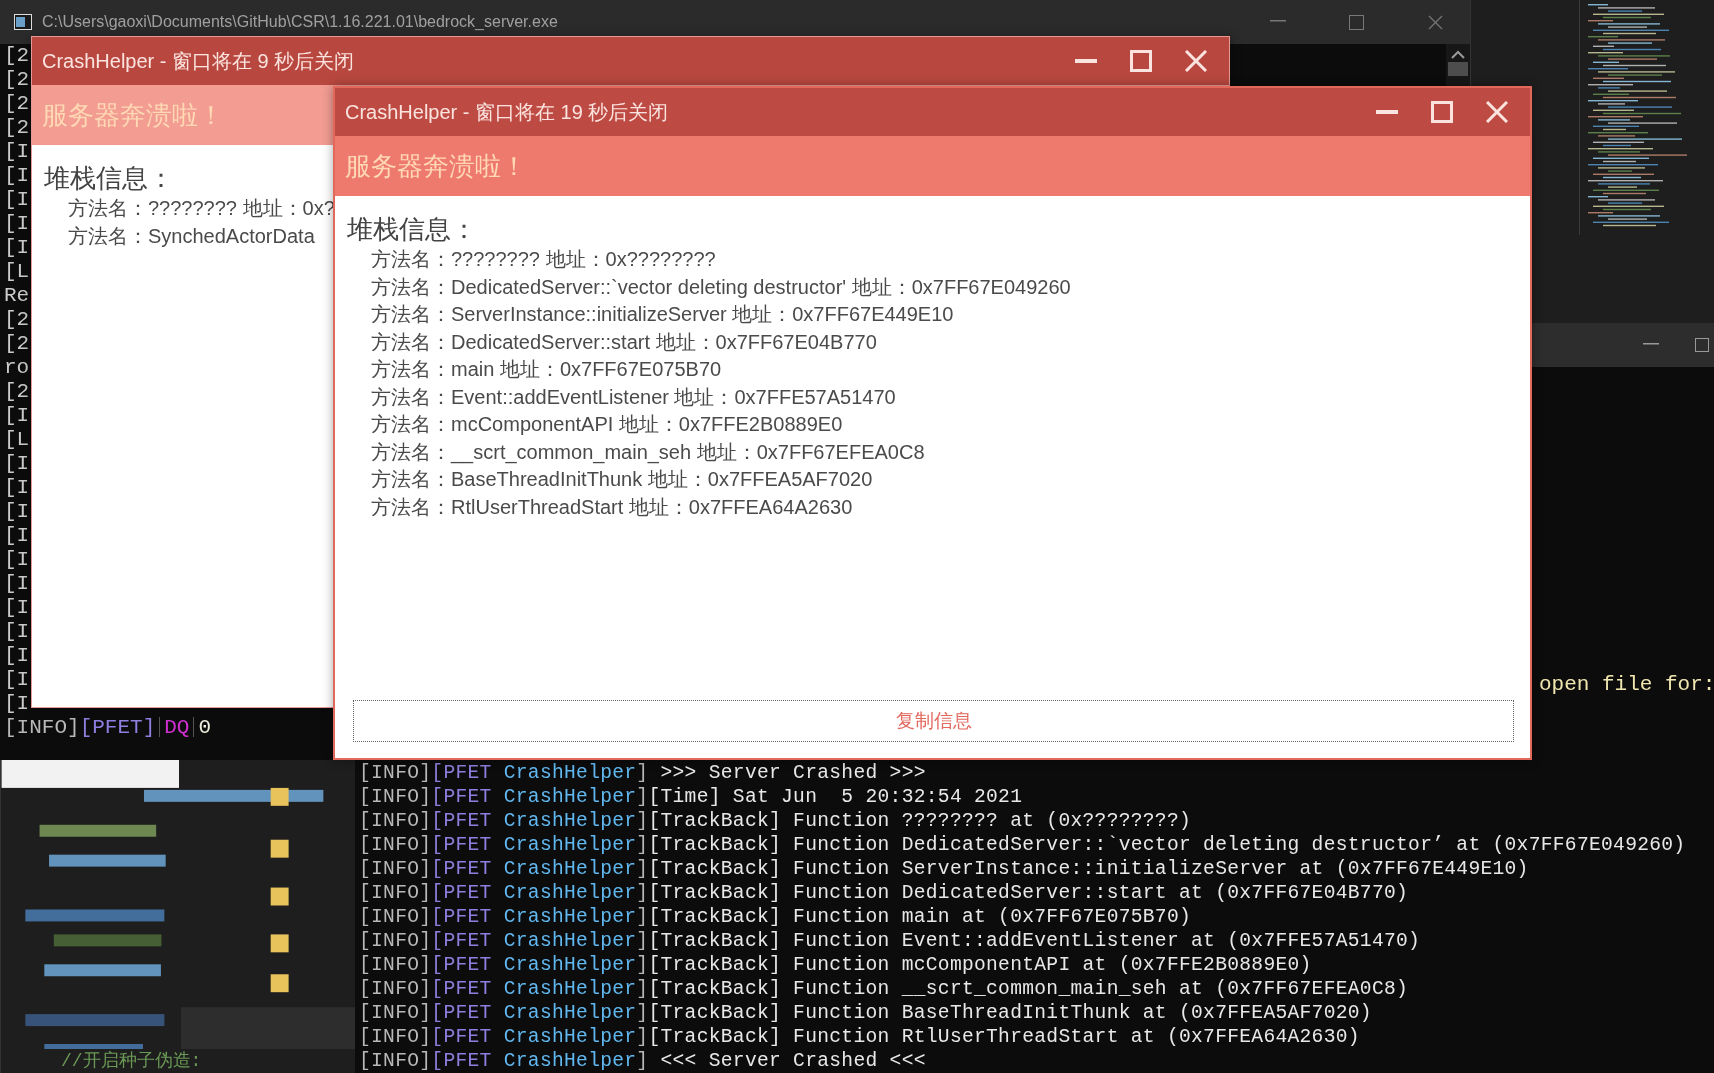 The width and height of the screenshot is (1714, 1073). I want to click on console-line: Re, so click(17, 296).